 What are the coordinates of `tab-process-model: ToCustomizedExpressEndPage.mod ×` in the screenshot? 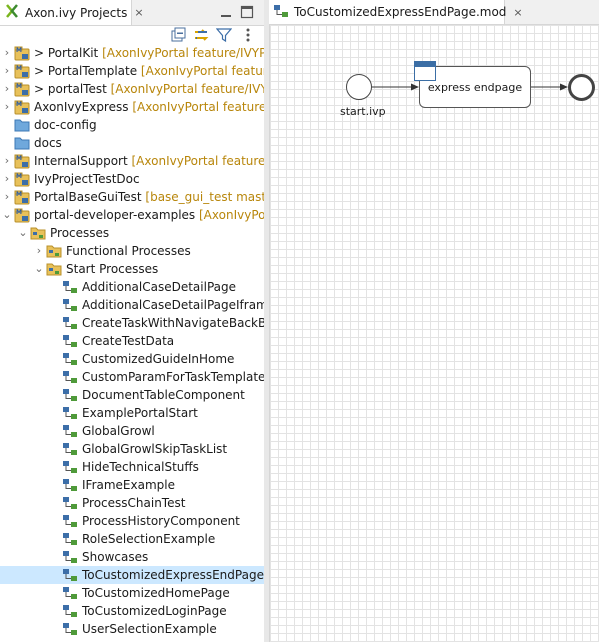 It's located at (396, 12).